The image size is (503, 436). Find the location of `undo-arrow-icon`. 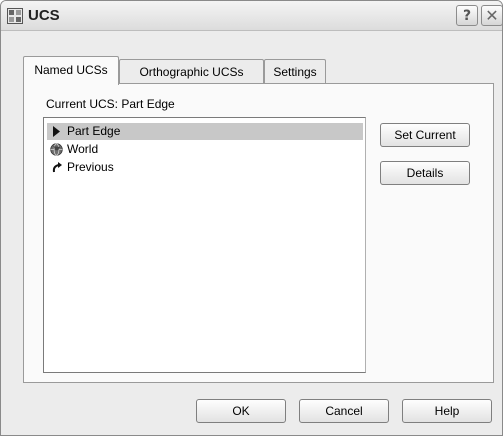

undo-arrow-icon is located at coordinates (57, 167).